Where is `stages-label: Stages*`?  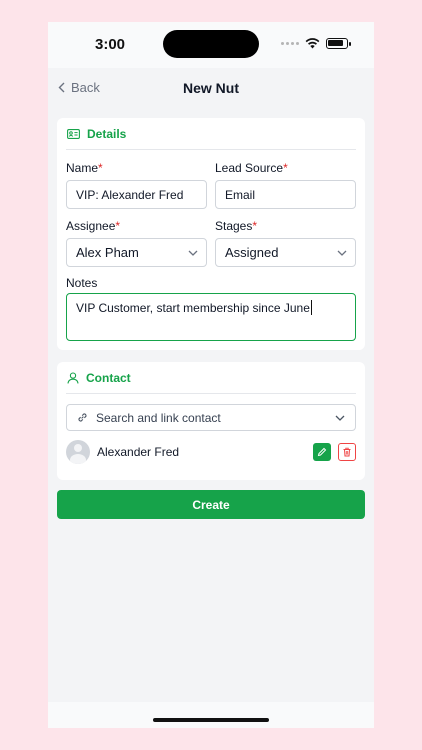
stages-label: Stages* is located at coordinates (236, 226).